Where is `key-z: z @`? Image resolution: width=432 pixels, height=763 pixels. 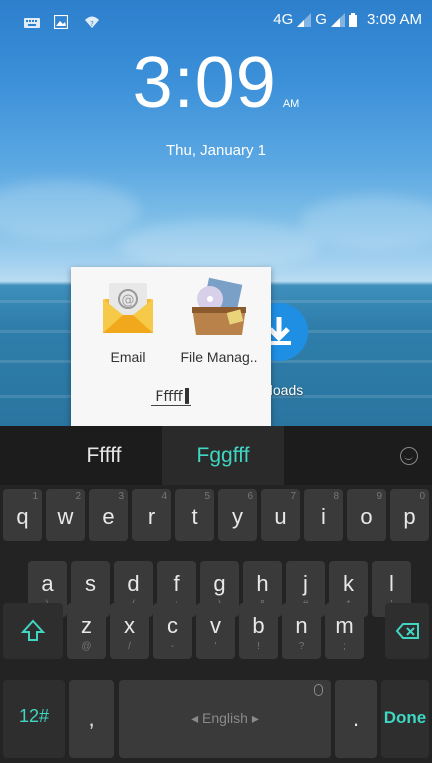
key-z: z @ is located at coordinates (86, 631).